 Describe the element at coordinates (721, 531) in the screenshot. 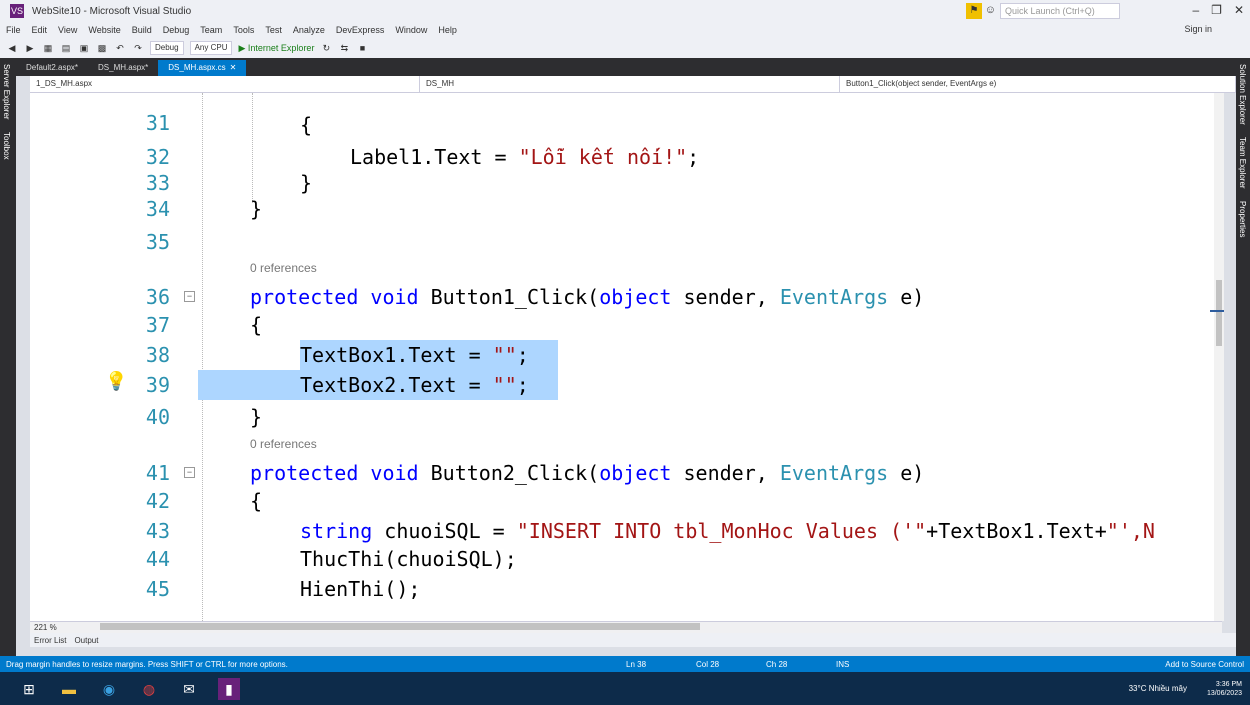

I see `code-token: "INSERT INTO tbl_MonHoc Values ('"` at that location.